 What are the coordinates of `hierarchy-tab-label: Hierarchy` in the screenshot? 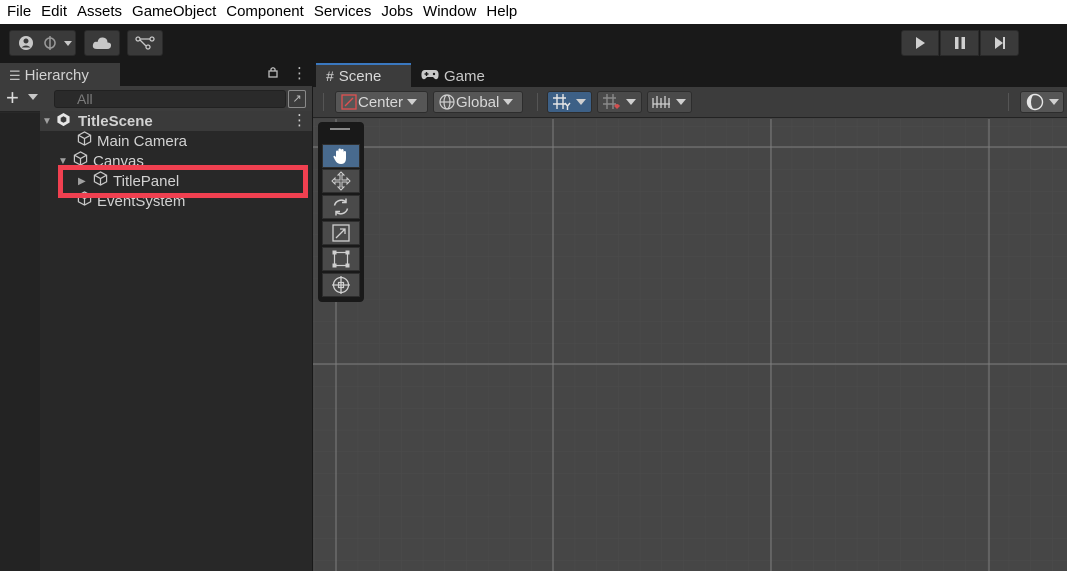 It's located at (56, 75).